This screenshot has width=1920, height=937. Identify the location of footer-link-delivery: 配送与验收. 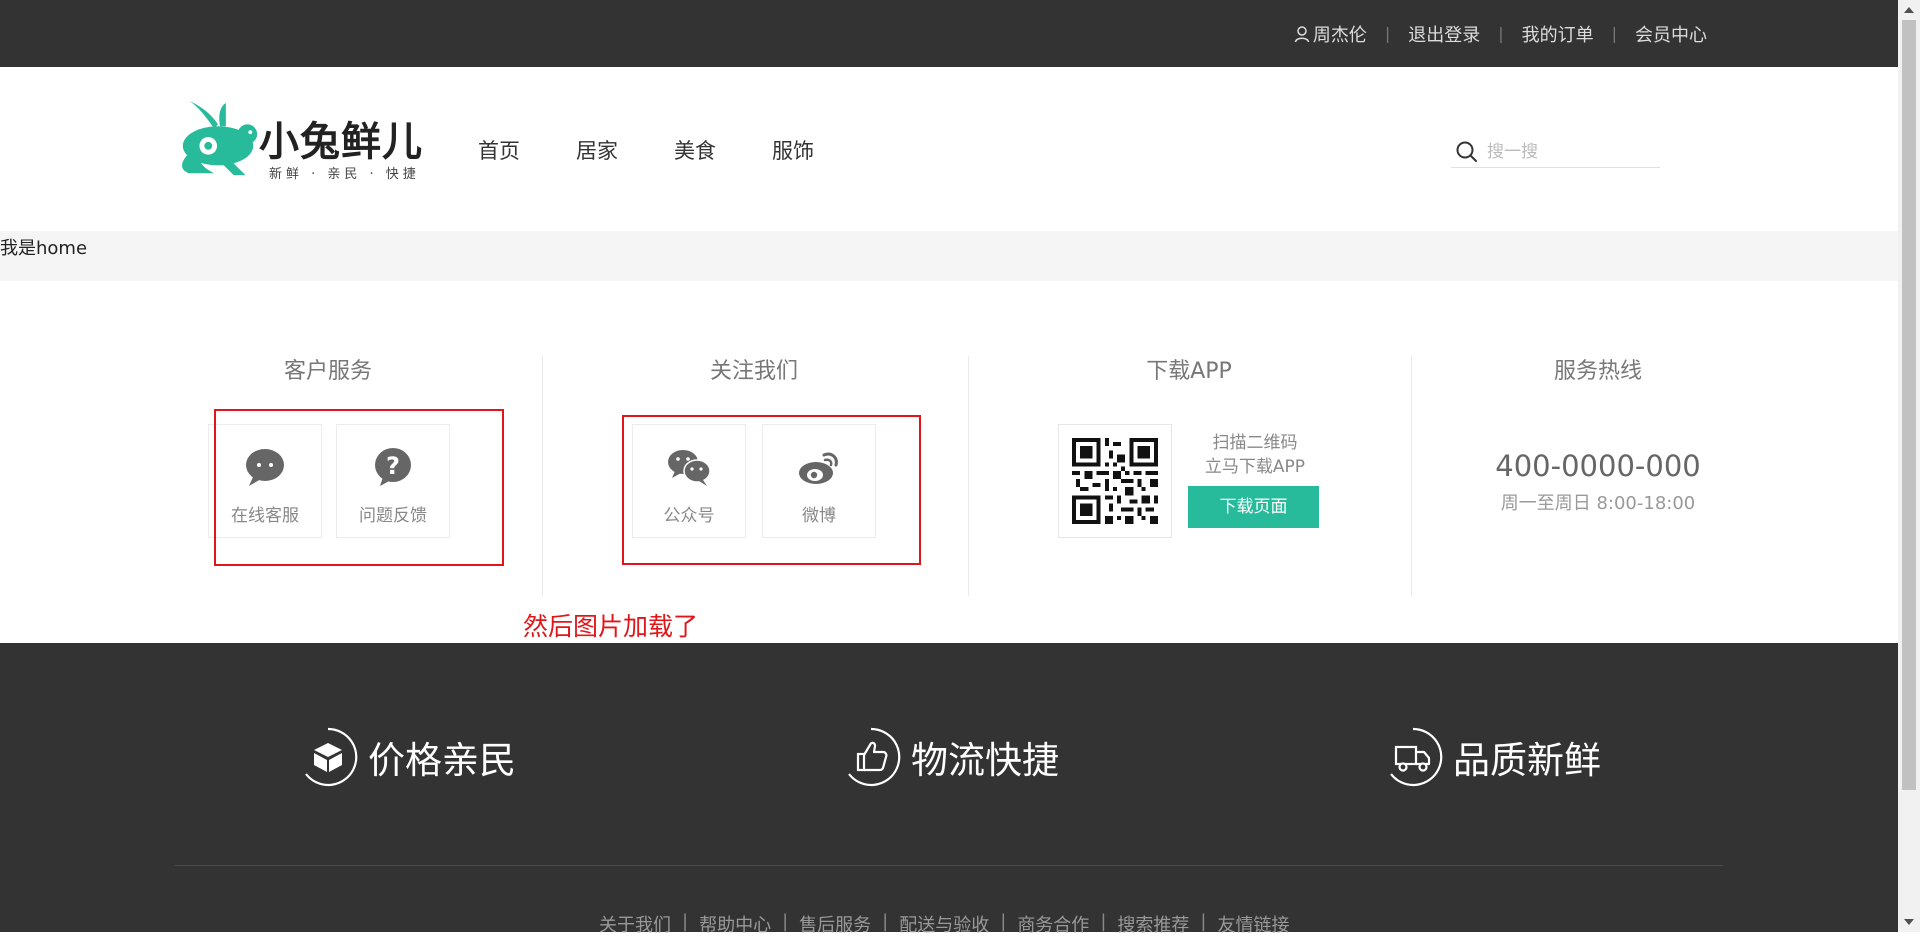
(944, 924).